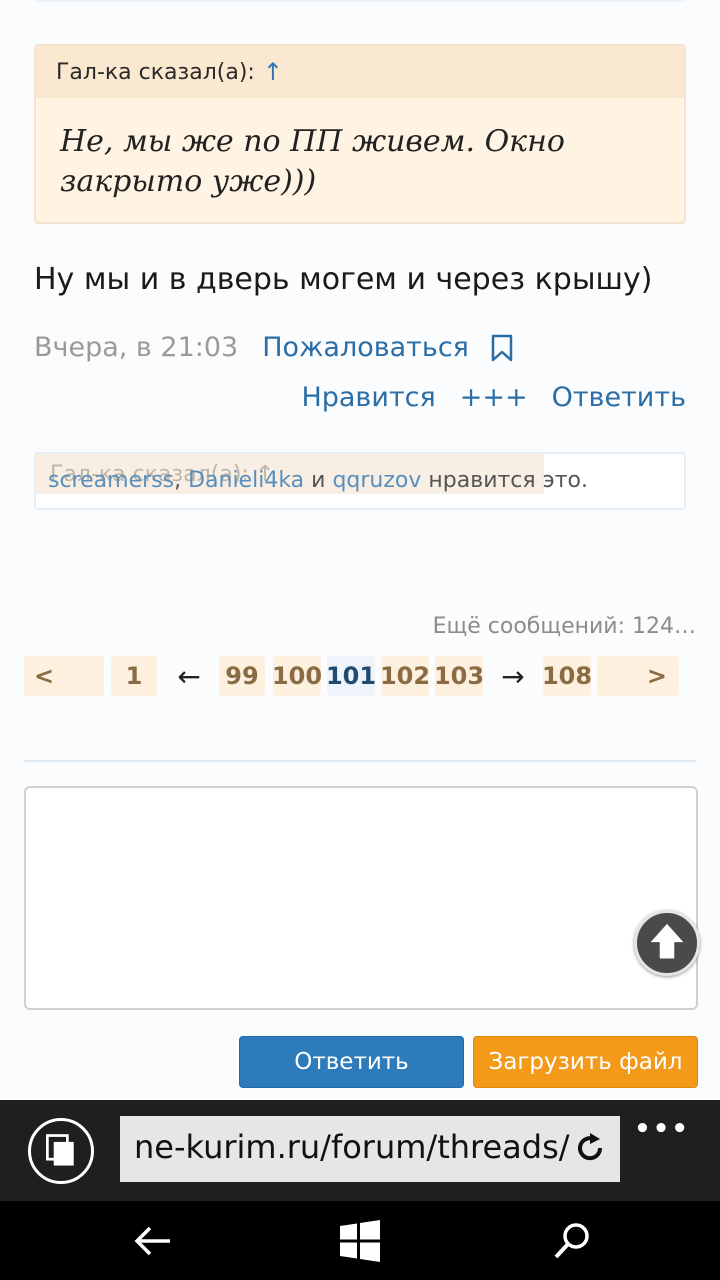 The width and height of the screenshot is (720, 1280). What do you see at coordinates (155, 72) in the screenshot?
I see `quote-author: Гал-ка сказал(а):` at bounding box center [155, 72].